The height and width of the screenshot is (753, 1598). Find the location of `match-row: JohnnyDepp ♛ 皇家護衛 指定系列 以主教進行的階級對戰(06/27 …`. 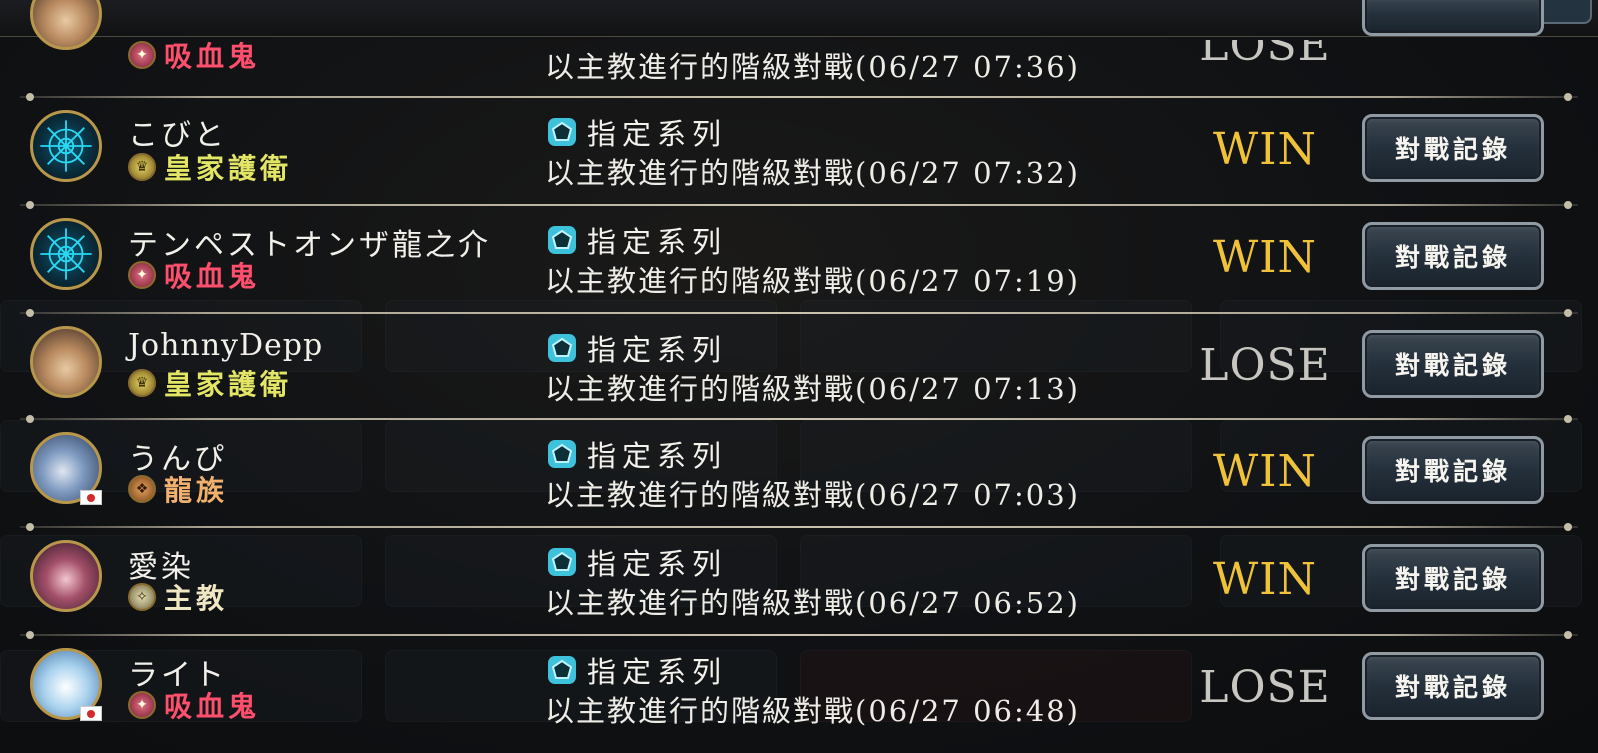

match-row: JohnnyDepp ♛ 皇家護衛 指定系列 以主教進行的階級對戰(06/27 … is located at coordinates (799, 368).